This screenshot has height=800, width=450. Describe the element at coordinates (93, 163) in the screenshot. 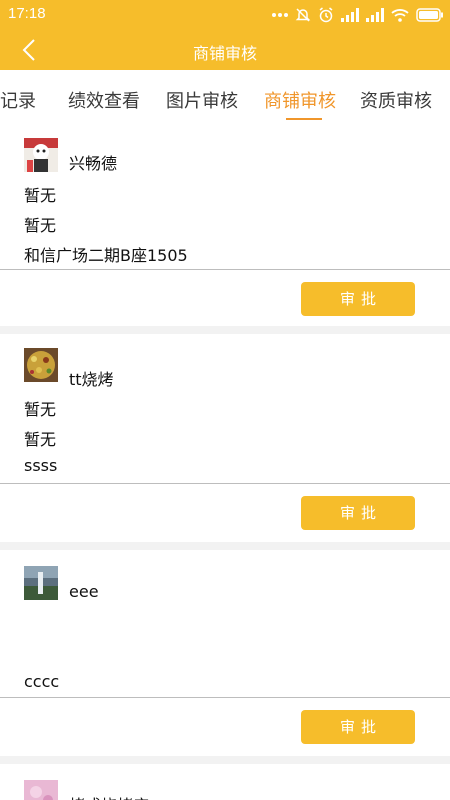

I see `shop-name: 兴畅德` at that location.